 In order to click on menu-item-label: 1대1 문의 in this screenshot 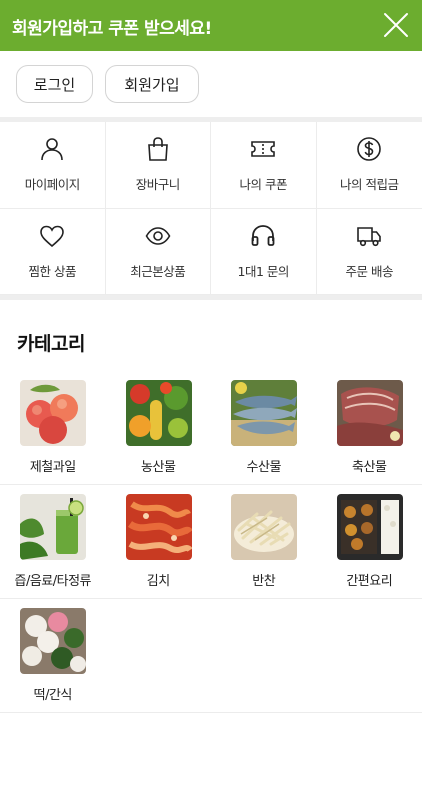, I will do `click(263, 271)`.